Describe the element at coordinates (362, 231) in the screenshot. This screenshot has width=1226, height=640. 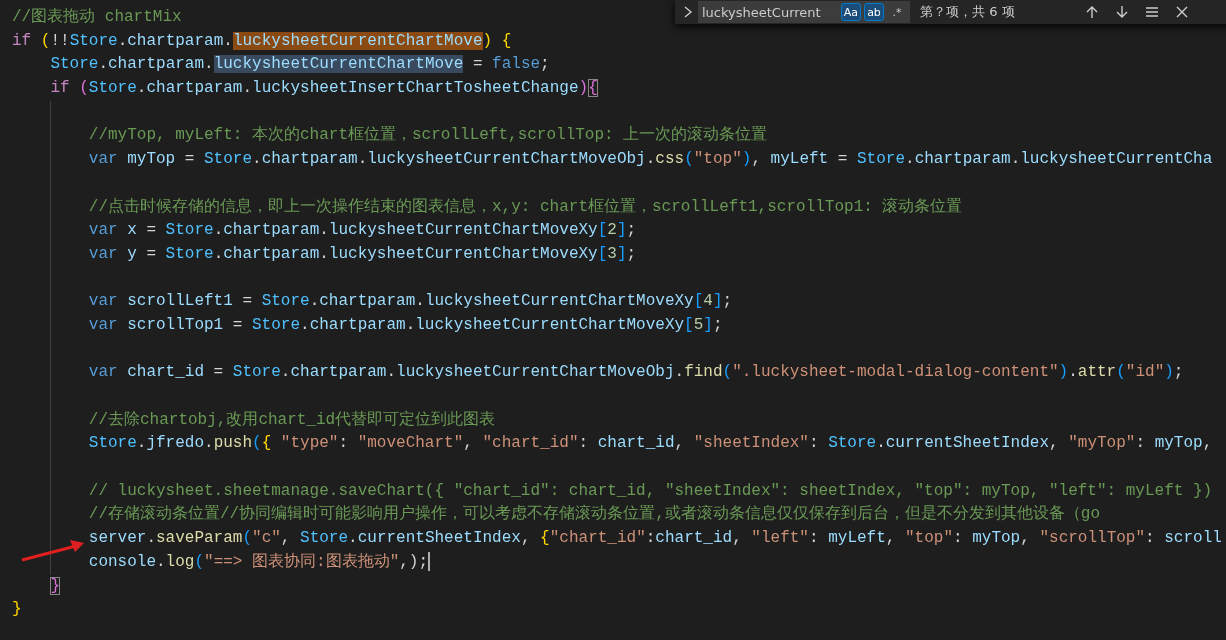
I see `code-line: var x = Store.chartparam.luckysheetCurrentChartMoveXy[2];` at that location.